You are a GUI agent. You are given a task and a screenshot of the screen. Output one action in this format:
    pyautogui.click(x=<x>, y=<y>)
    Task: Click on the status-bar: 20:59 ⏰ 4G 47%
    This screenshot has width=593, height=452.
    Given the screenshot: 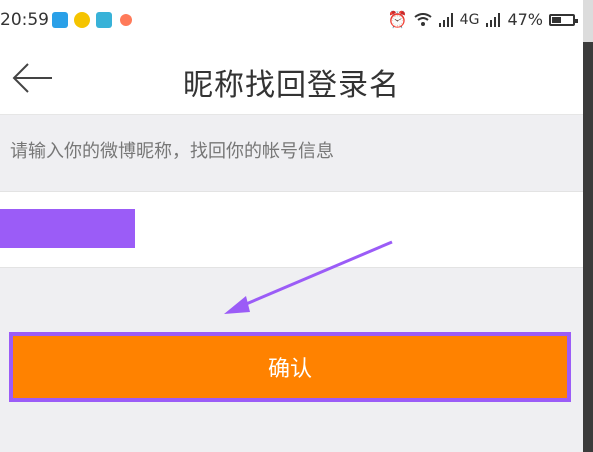 What is the action you would take?
    pyautogui.click(x=291, y=21)
    